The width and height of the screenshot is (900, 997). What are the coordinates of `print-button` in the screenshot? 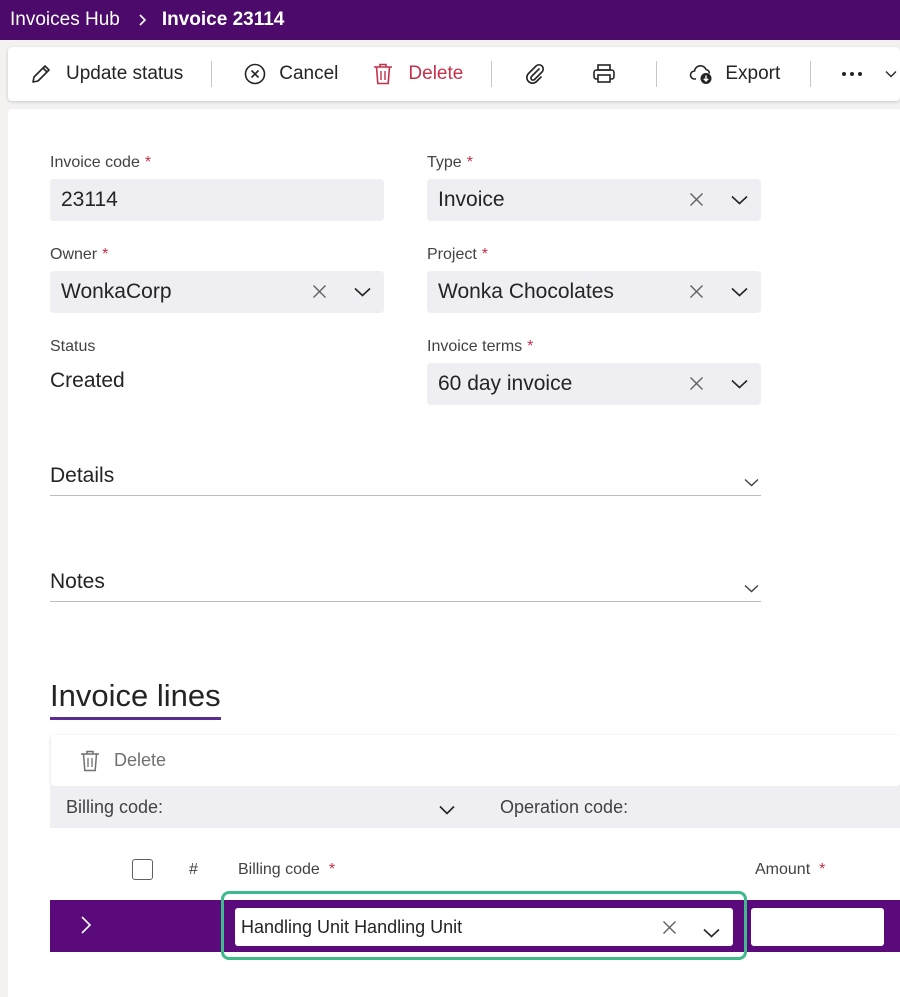 It's located at (604, 74).